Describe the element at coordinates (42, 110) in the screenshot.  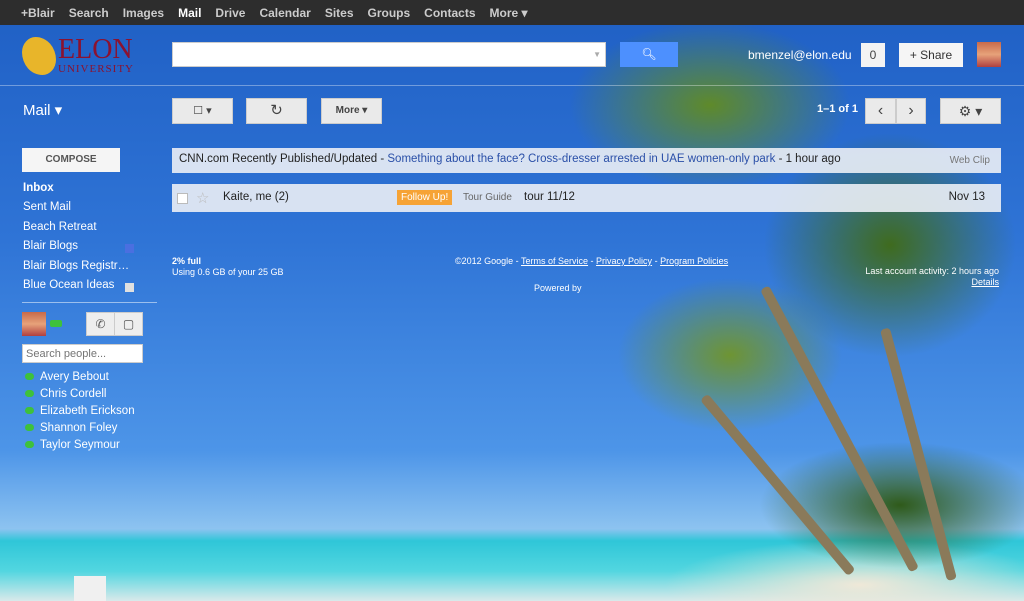
I see `mail-menu: Mail ▾` at that location.